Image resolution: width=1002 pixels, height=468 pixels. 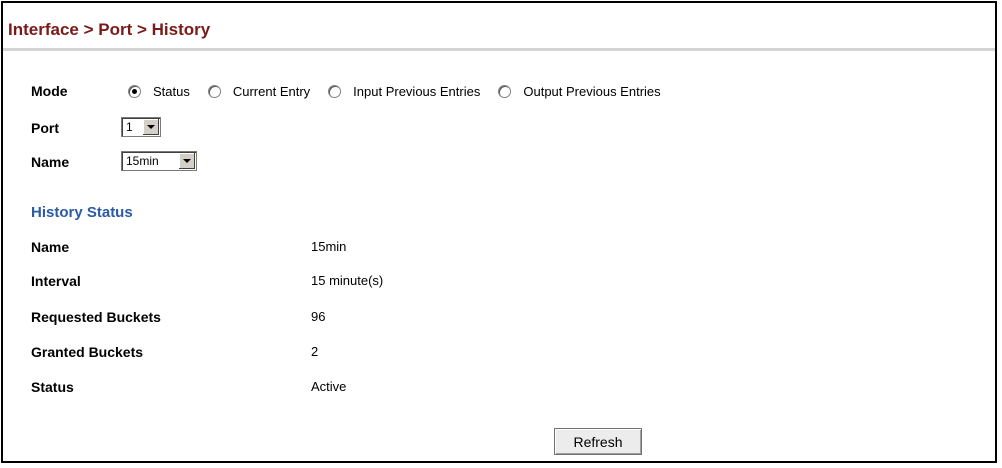 What do you see at coordinates (141, 127) in the screenshot?
I see `port-select: 1` at bounding box center [141, 127].